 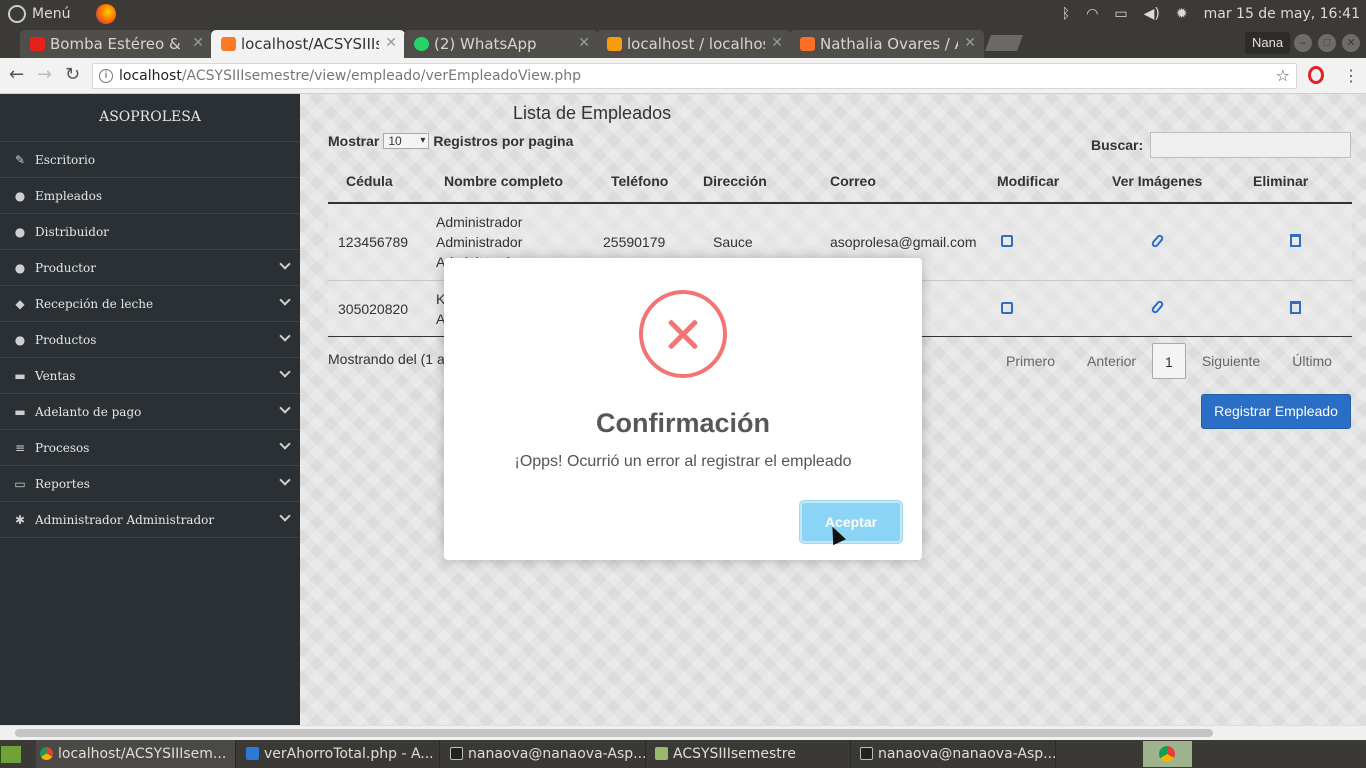 What do you see at coordinates (1120, 14) in the screenshot?
I see `battery-icon: ▭` at bounding box center [1120, 14].